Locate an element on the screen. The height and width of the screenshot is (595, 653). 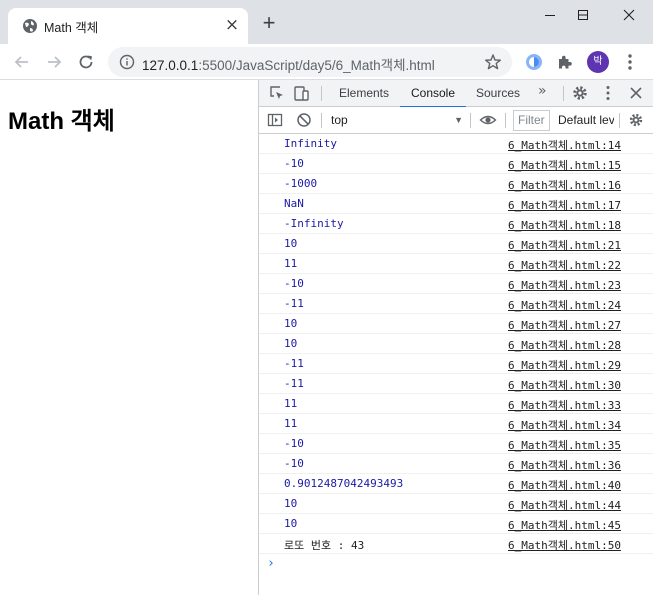
clear-console-icon is located at coordinates (304, 120).